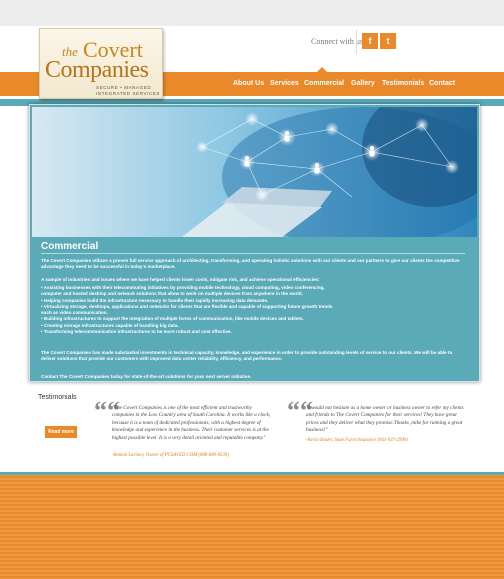 The image size is (504, 579). What do you see at coordinates (128, 93) in the screenshot?
I see `logo-tagline-2: INTEGRATED SERVICES` at bounding box center [128, 93].